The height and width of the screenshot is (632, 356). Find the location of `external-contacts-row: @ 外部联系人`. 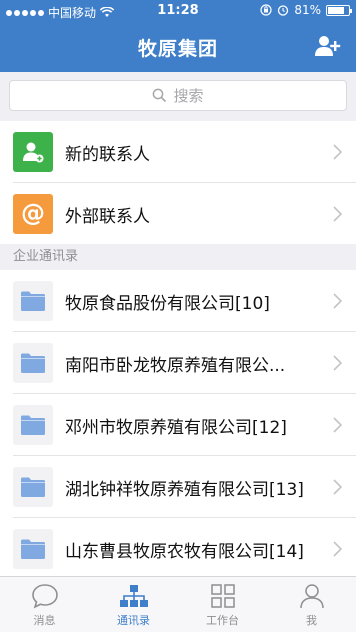

external-contacts-row: @ 外部联系人 is located at coordinates (178, 214).